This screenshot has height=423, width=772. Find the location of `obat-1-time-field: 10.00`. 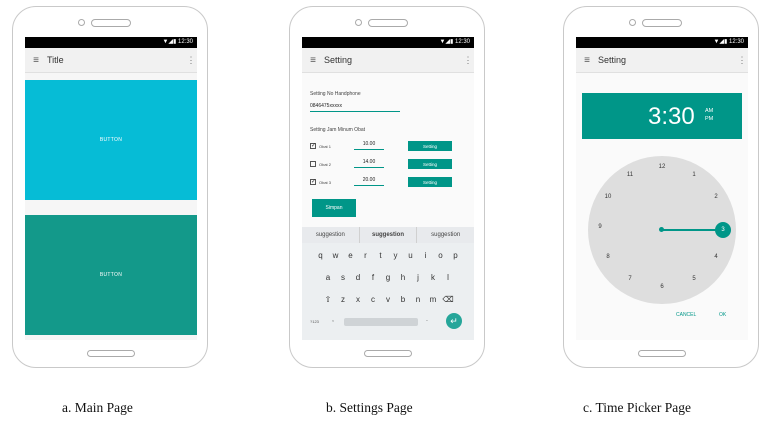

obat-1-time-field: 10.00 is located at coordinates (369, 145).